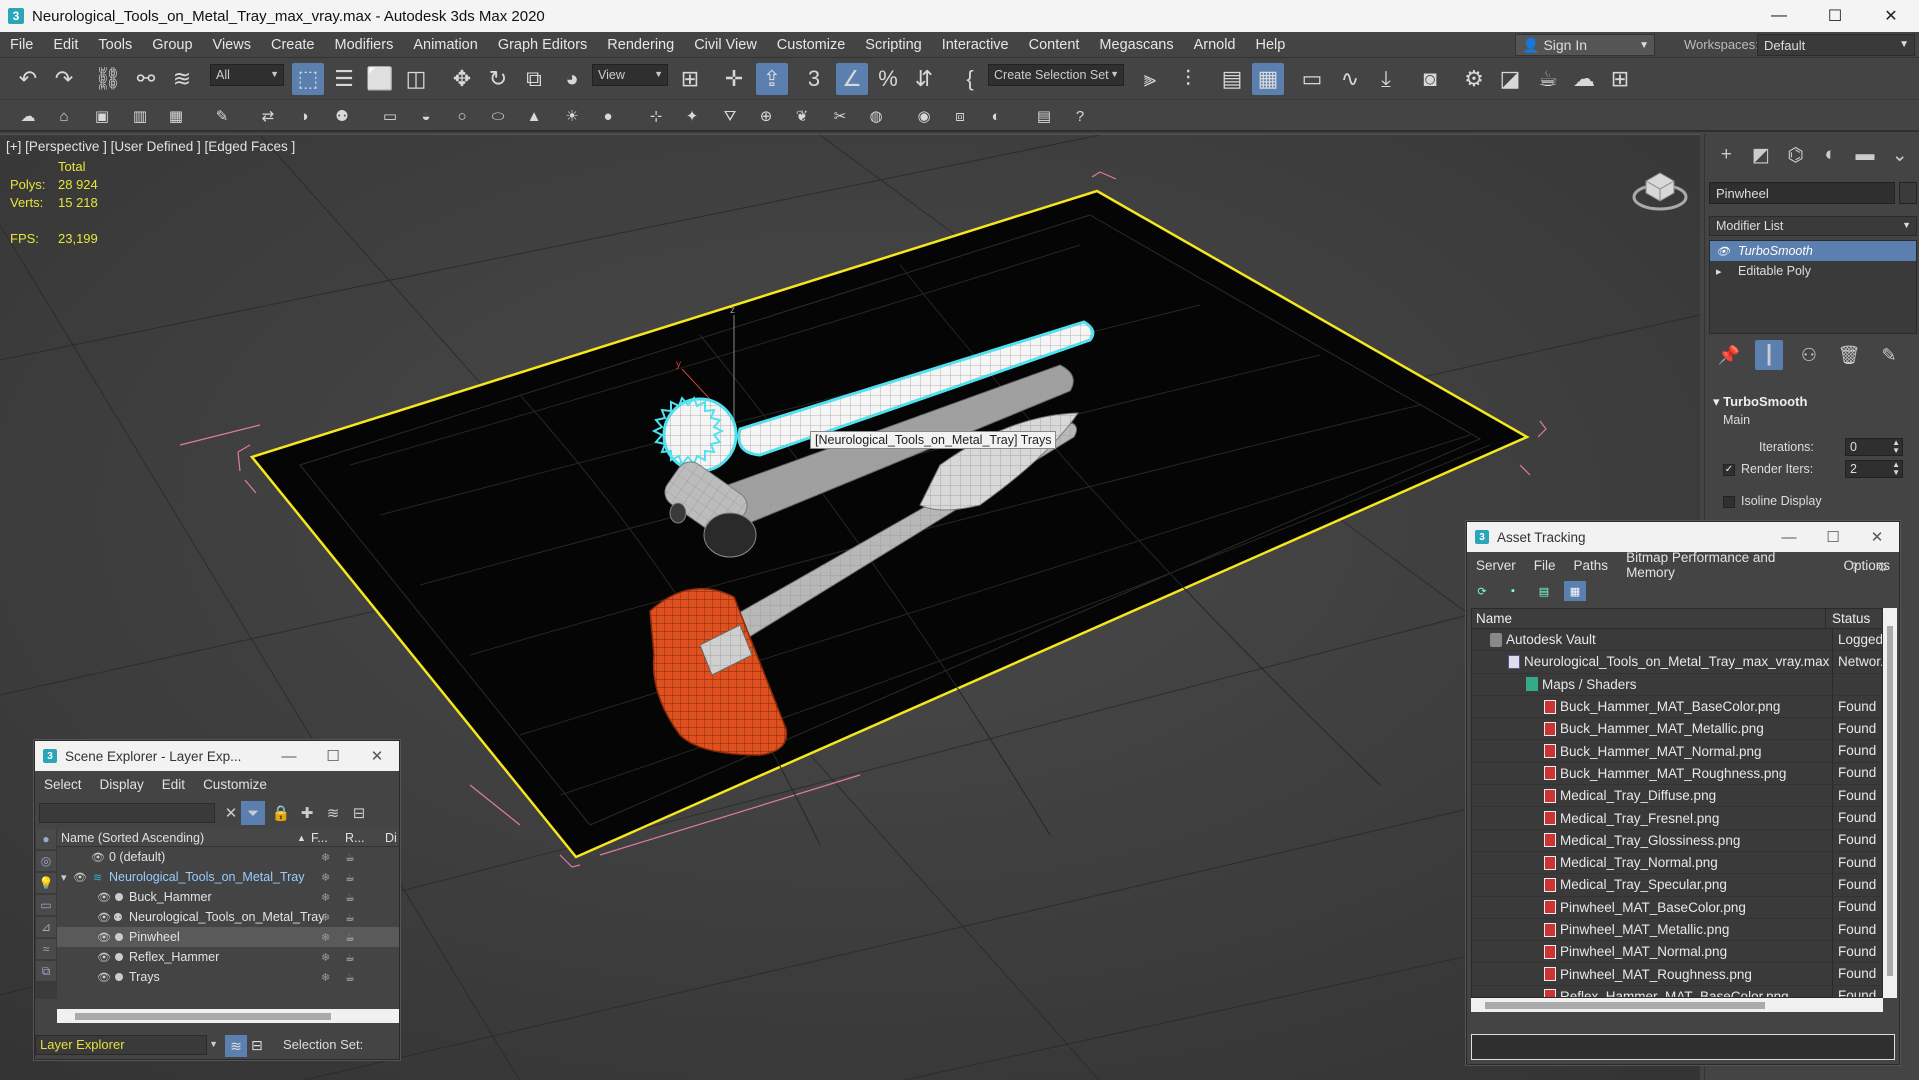  I want to click on grid-icon: ▦, so click(176, 116).